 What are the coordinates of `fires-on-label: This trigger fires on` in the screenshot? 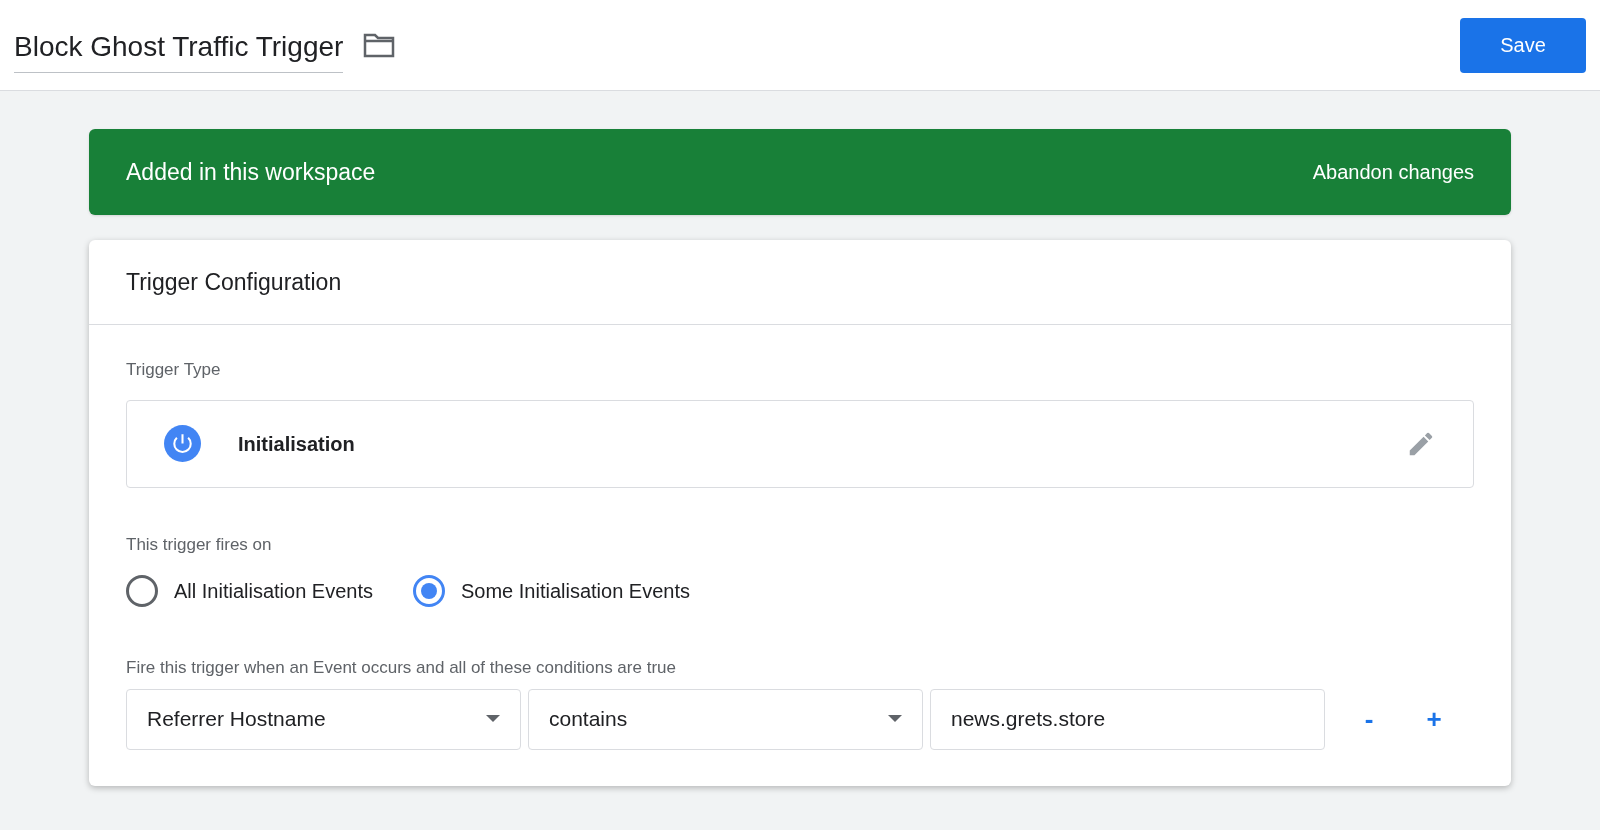 It's located at (199, 544).